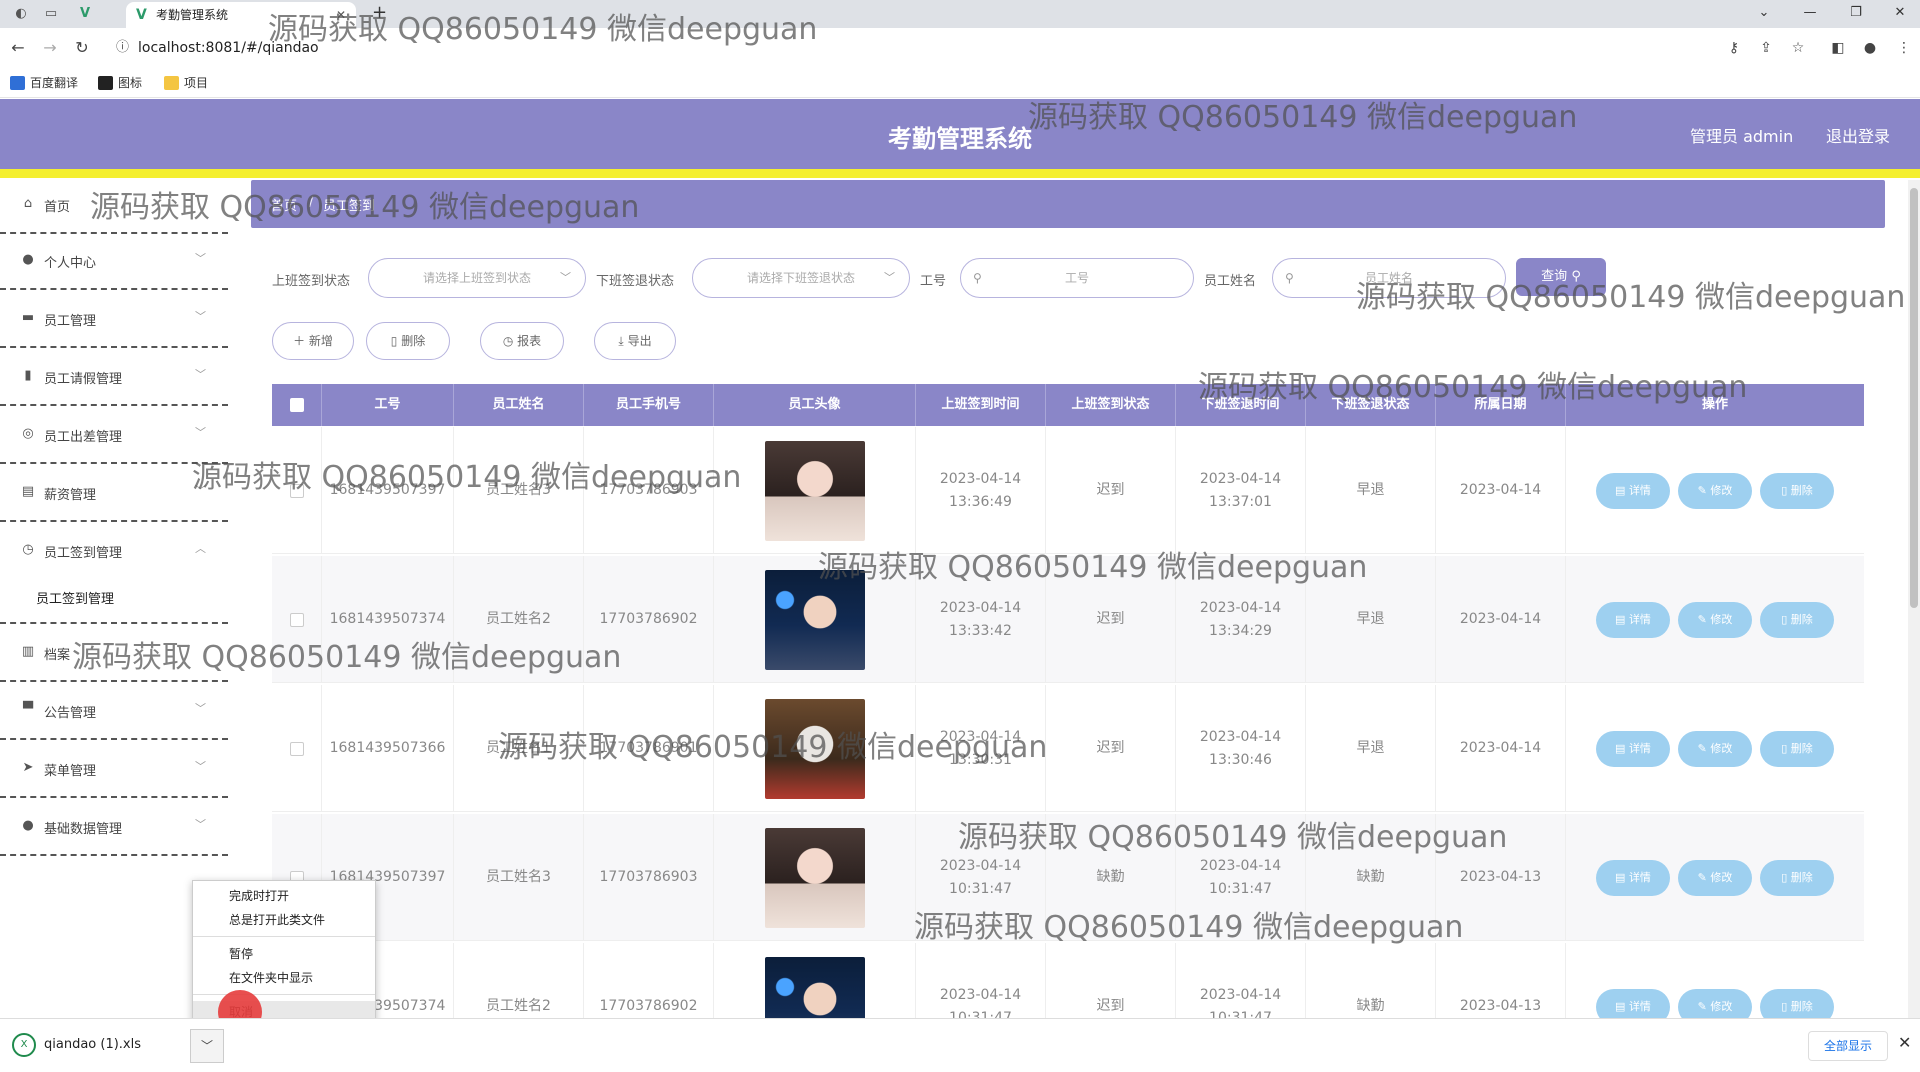 This screenshot has width=1920, height=1072. Describe the element at coordinates (1810, 13) in the screenshot. I see `minimize-icon: —` at that location.